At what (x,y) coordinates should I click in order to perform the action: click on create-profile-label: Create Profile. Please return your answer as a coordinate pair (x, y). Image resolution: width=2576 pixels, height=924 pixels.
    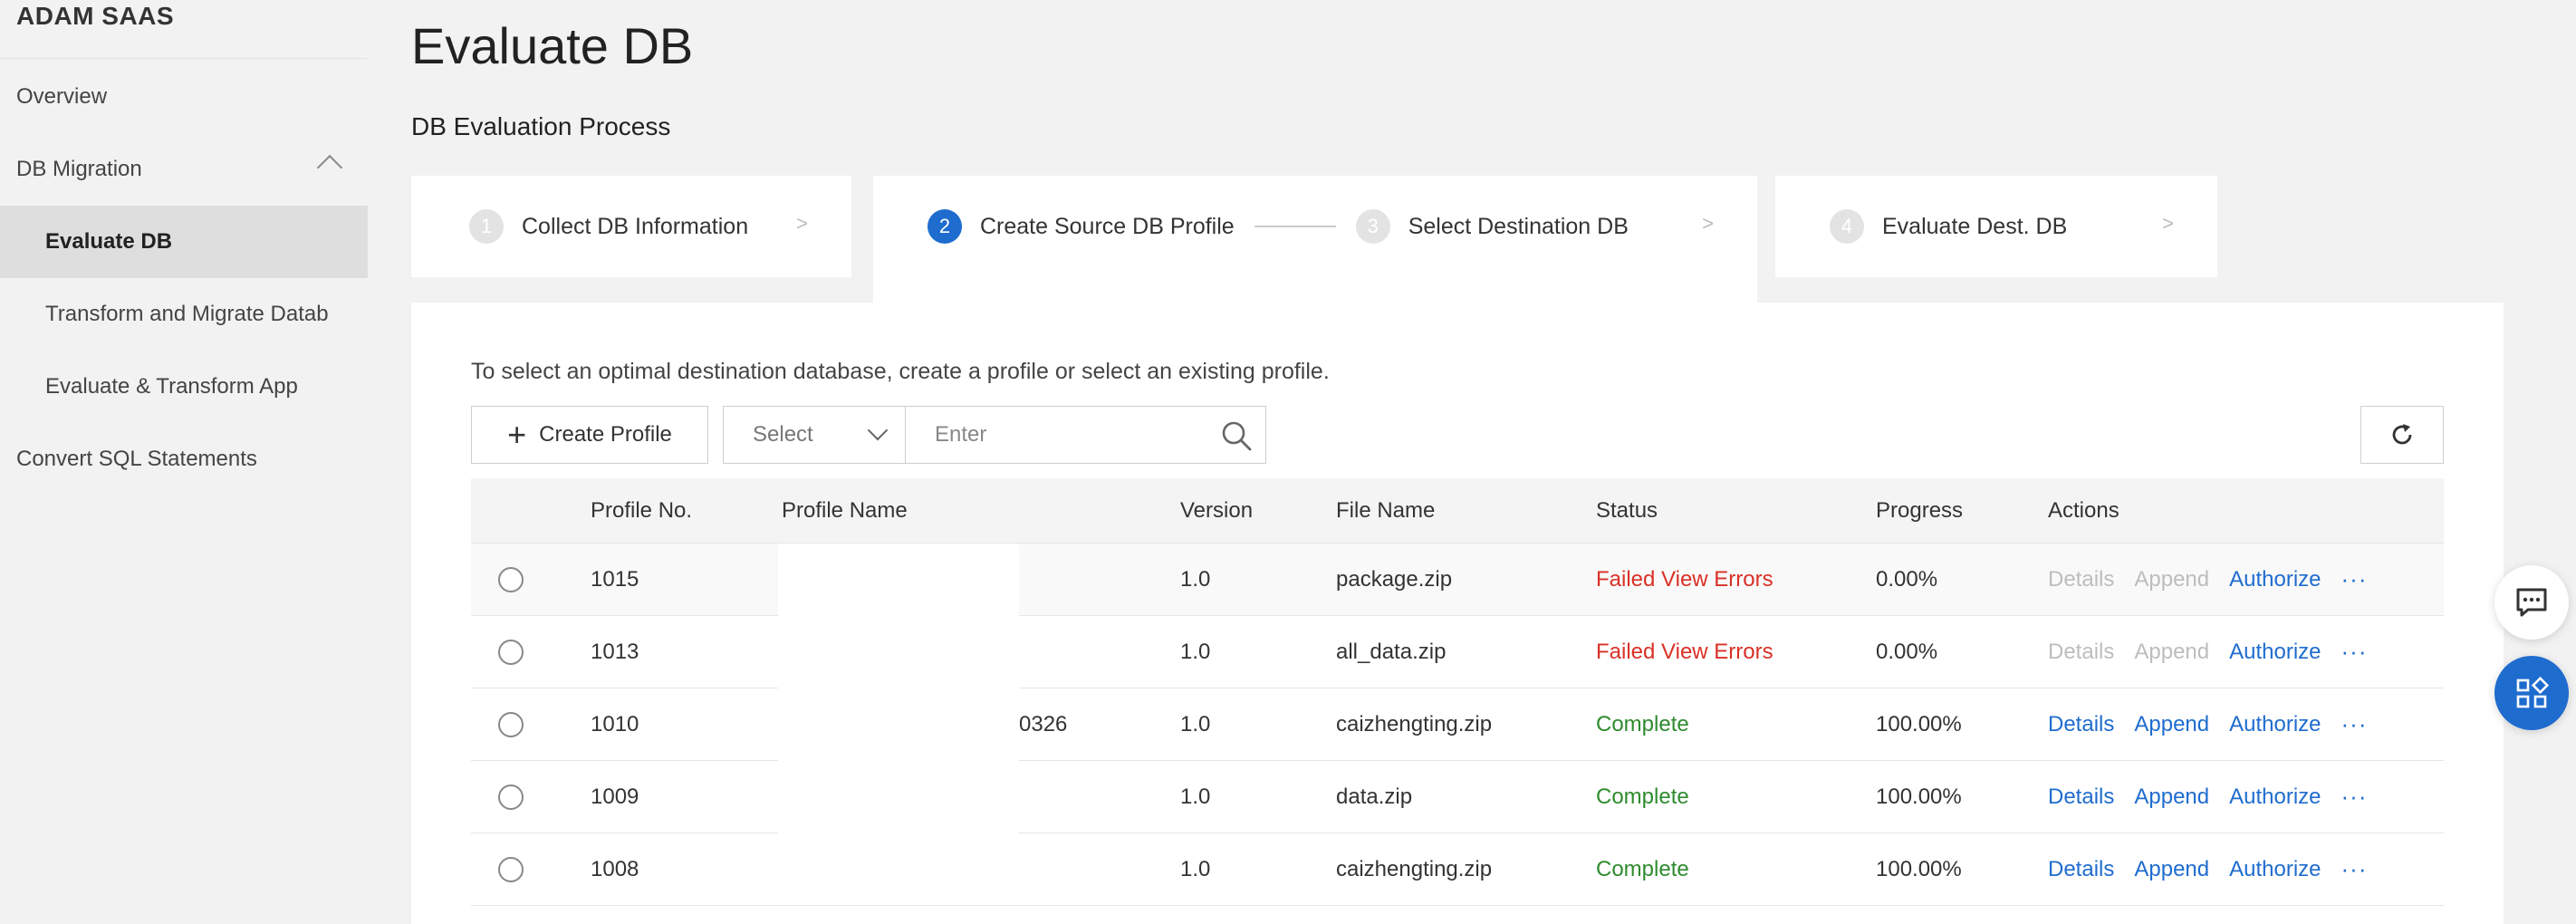
    Looking at the image, I should click on (605, 434).